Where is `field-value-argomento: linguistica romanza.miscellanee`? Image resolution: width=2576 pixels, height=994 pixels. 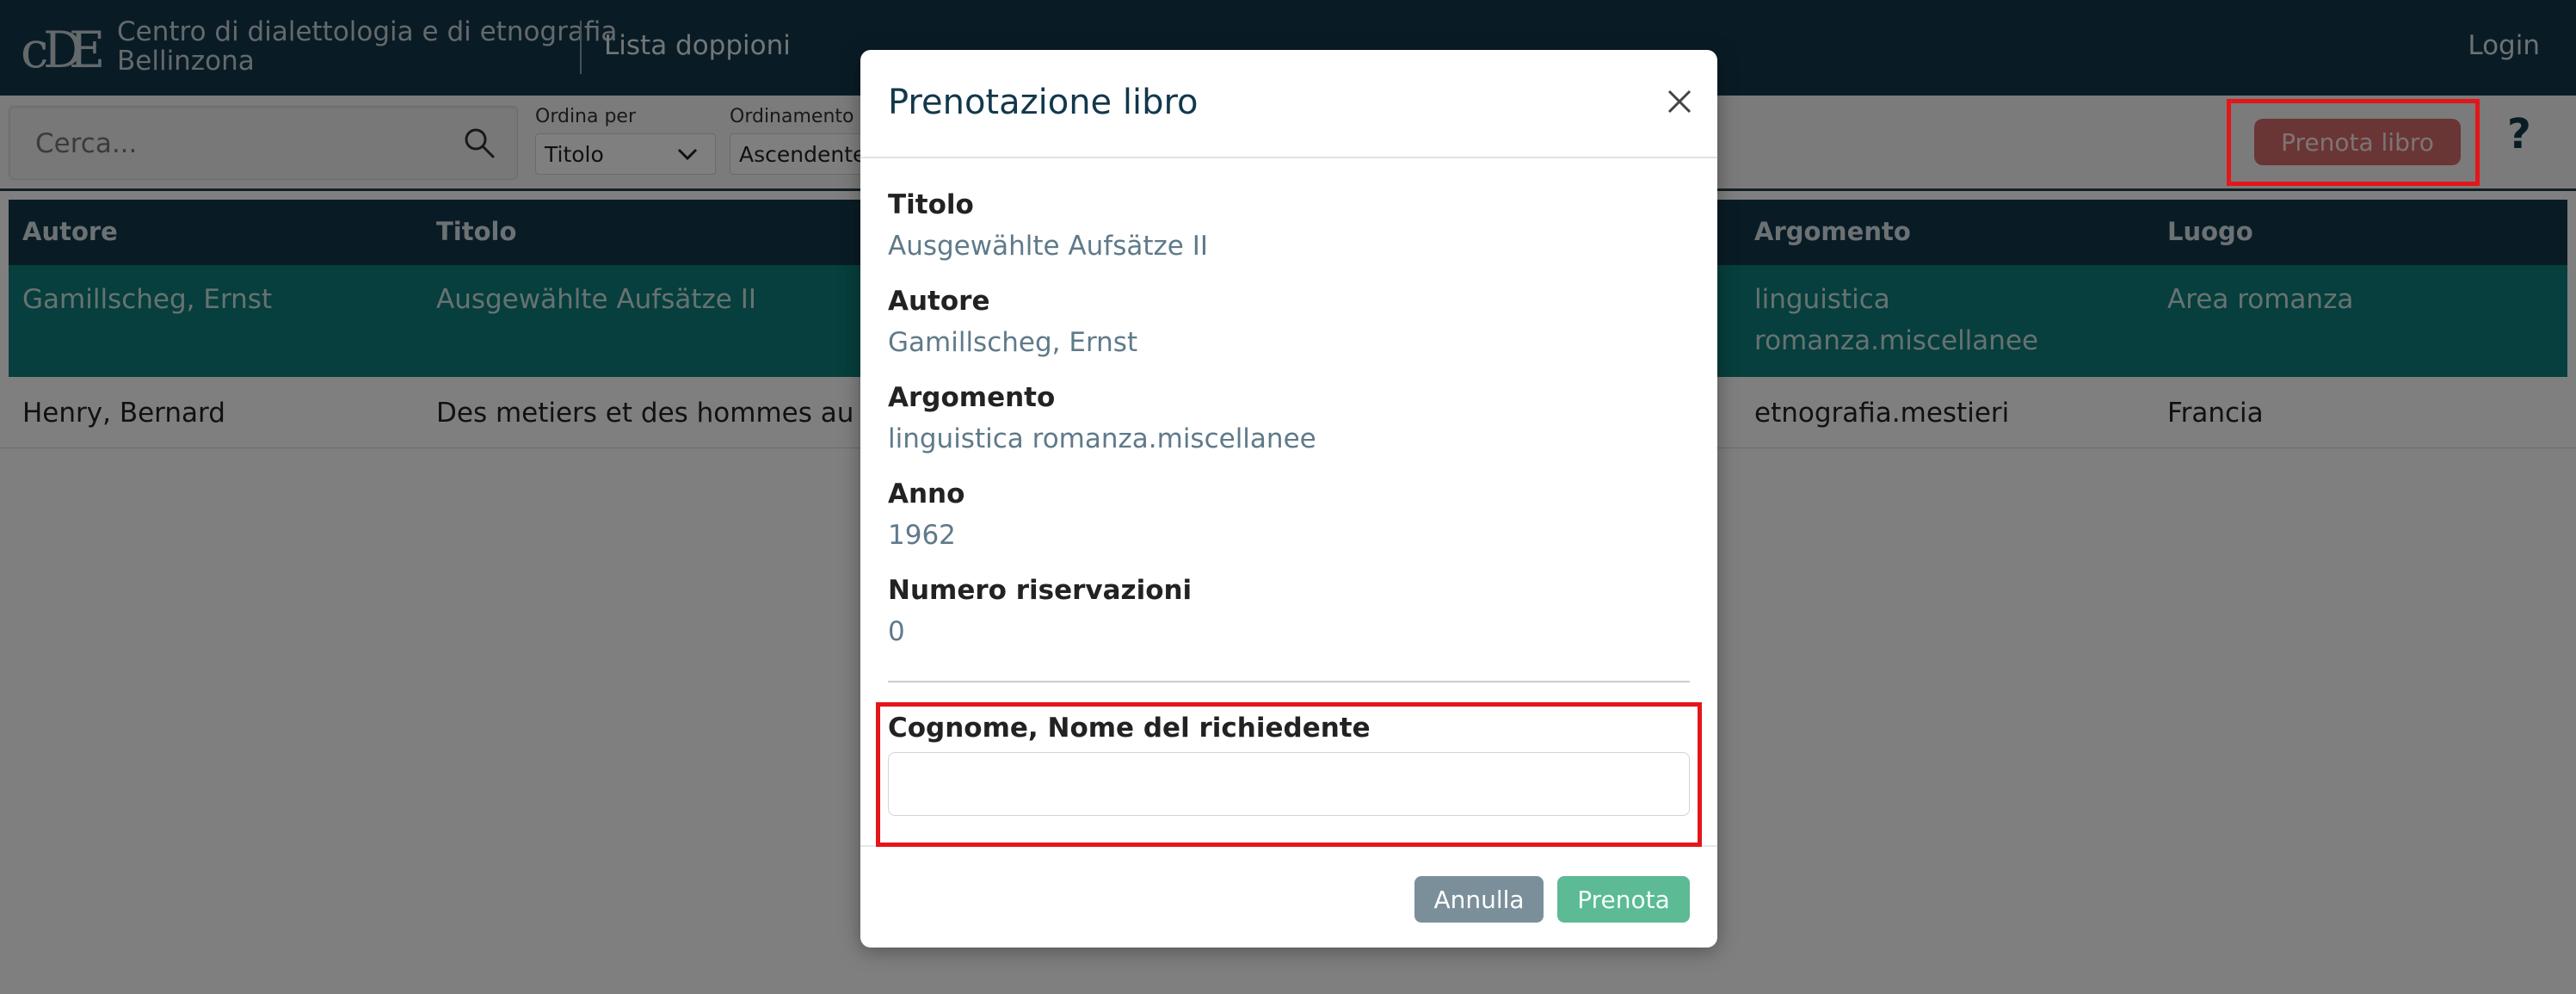 field-value-argomento: linguistica romanza.miscellanee is located at coordinates (1102, 438).